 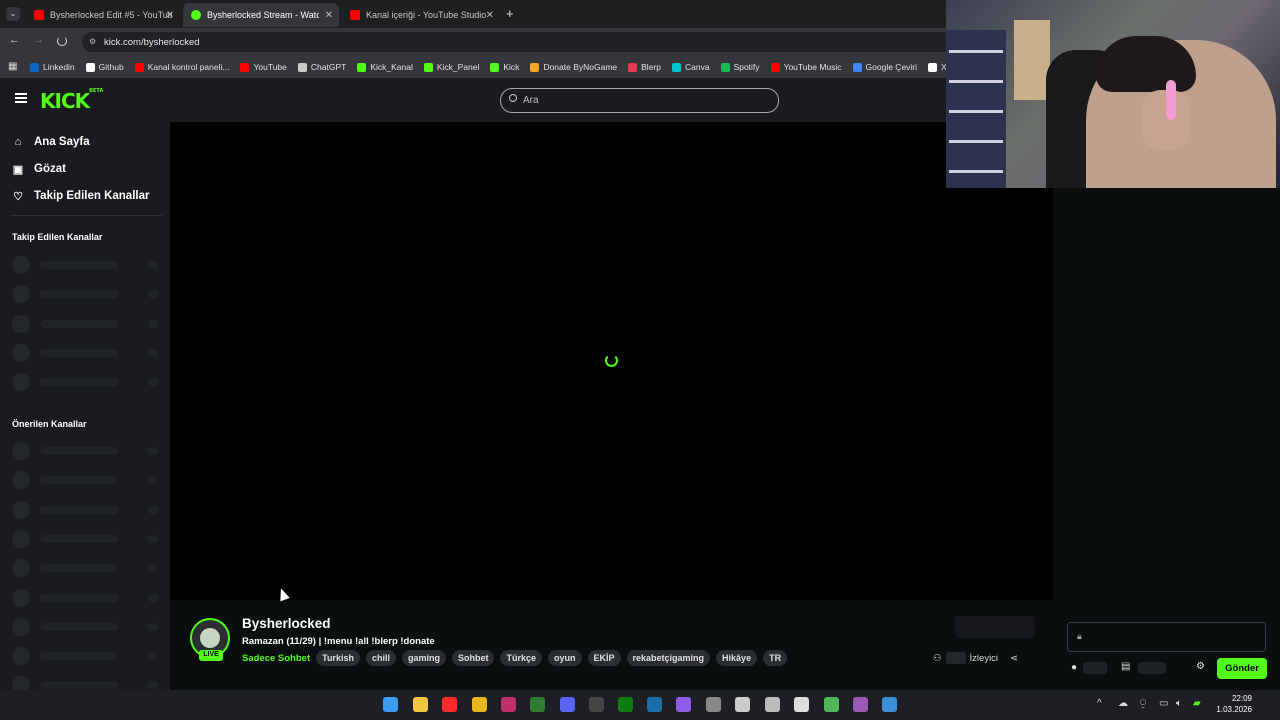 What do you see at coordinates (1074, 667) in the screenshot?
I see `emote-icon: ●` at bounding box center [1074, 667].